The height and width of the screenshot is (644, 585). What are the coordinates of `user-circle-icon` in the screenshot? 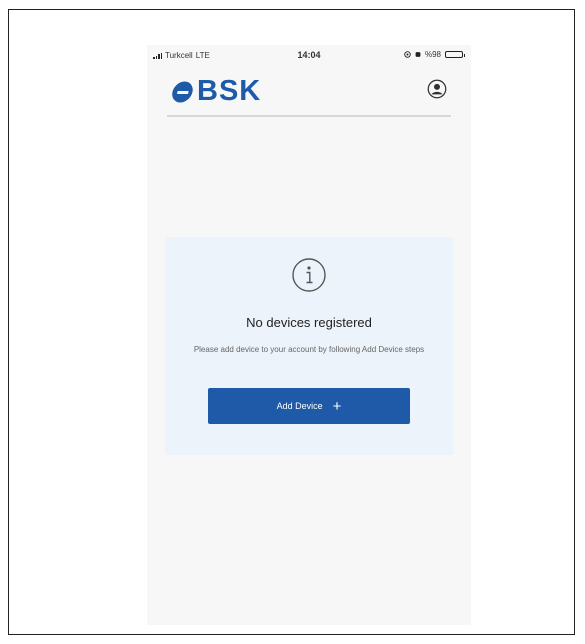 It's located at (437, 89).